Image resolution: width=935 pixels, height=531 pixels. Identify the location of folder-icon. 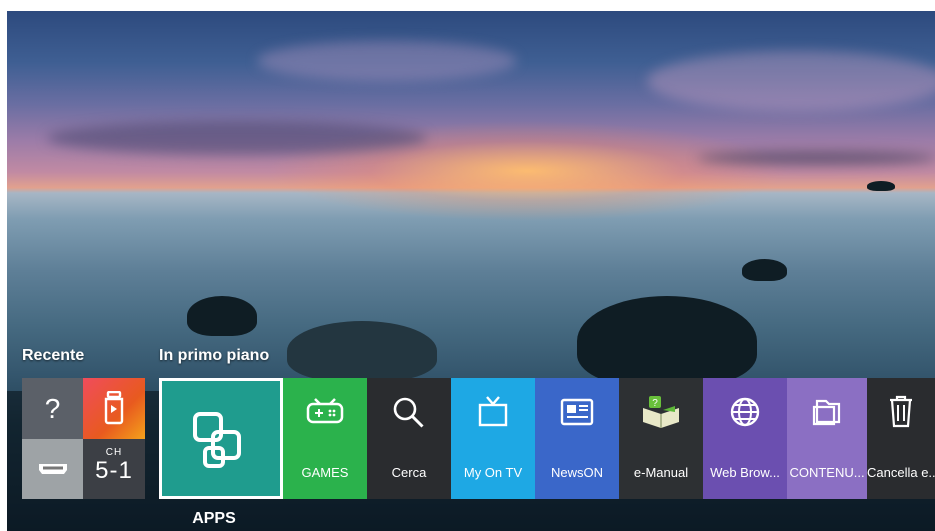
(826, 412).